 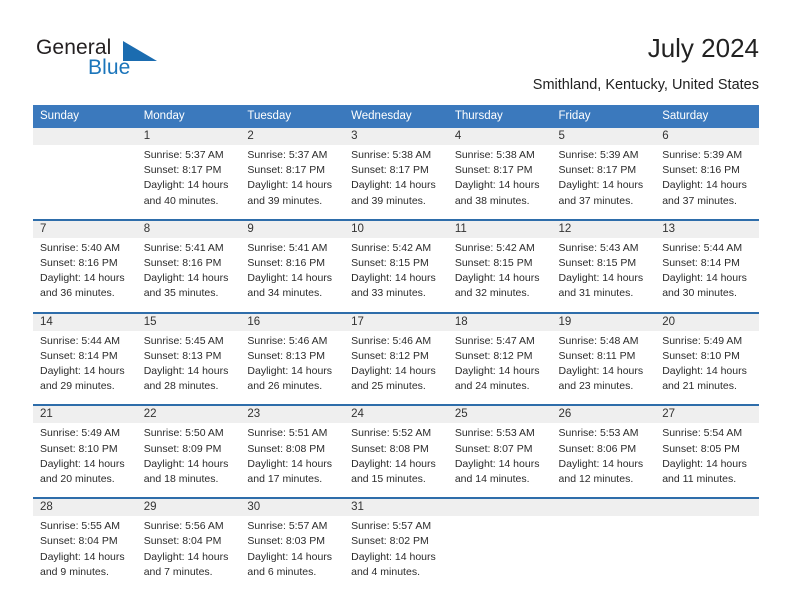 I want to click on daylight-line-2: and 23 minutes., so click(x=596, y=386).